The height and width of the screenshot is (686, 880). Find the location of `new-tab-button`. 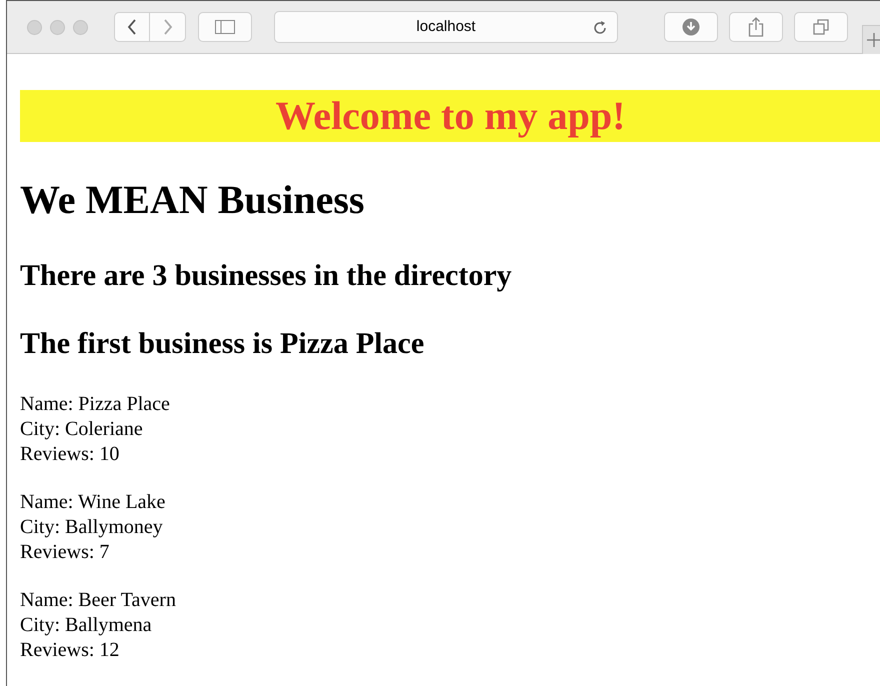

new-tab-button is located at coordinates (871, 39).